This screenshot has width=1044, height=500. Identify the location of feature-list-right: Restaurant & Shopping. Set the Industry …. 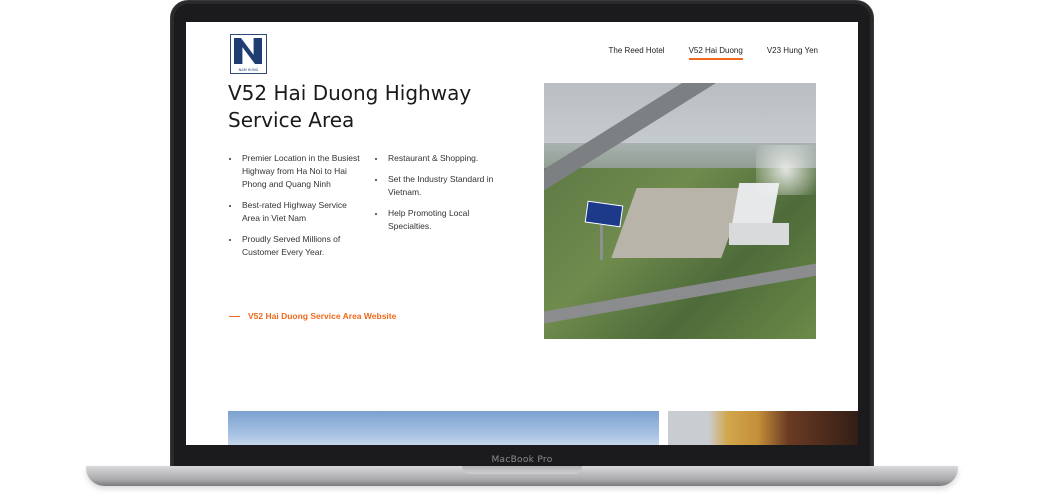
(435, 196).